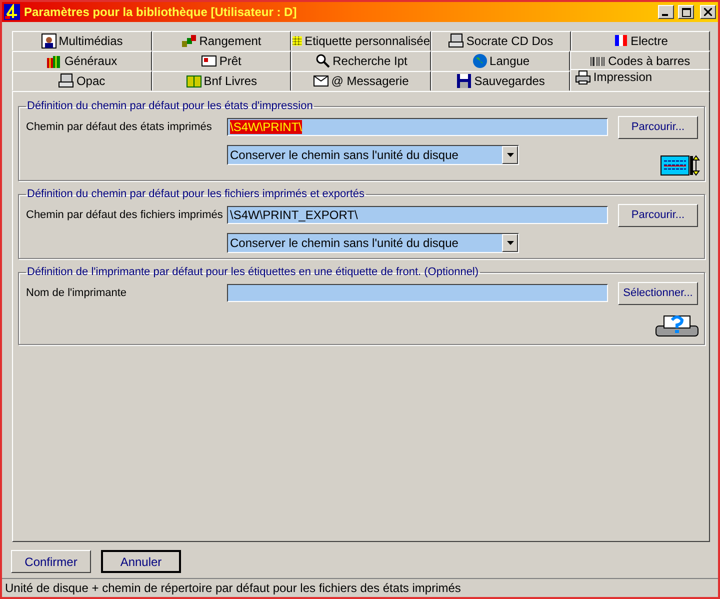 The width and height of the screenshot is (720, 599). Describe the element at coordinates (82, 61) in the screenshot. I see `tab: Généraux` at that location.